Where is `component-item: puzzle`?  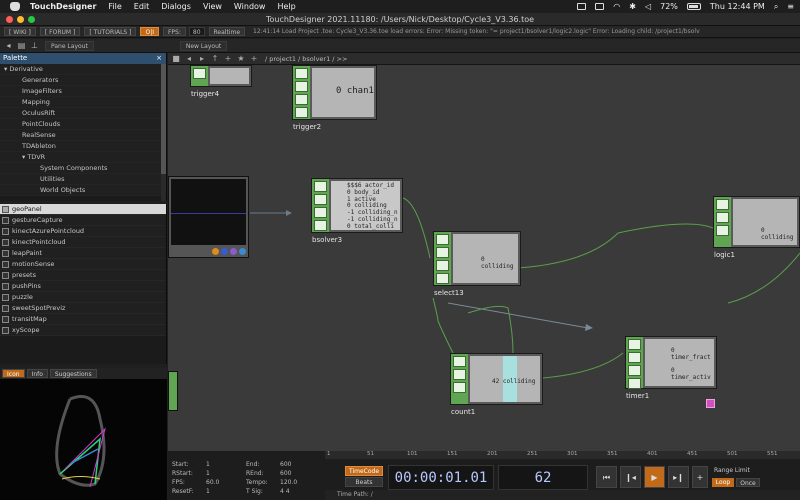
component-item: puzzle is located at coordinates (83, 297).